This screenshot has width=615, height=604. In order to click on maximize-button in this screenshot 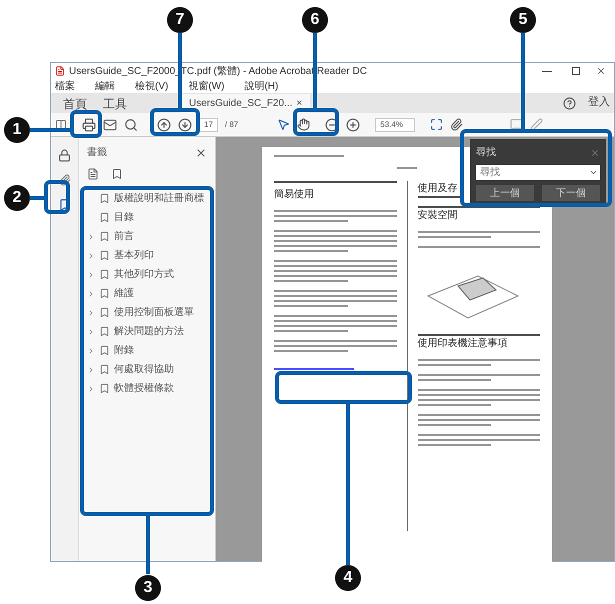, I will do `click(576, 71)`.